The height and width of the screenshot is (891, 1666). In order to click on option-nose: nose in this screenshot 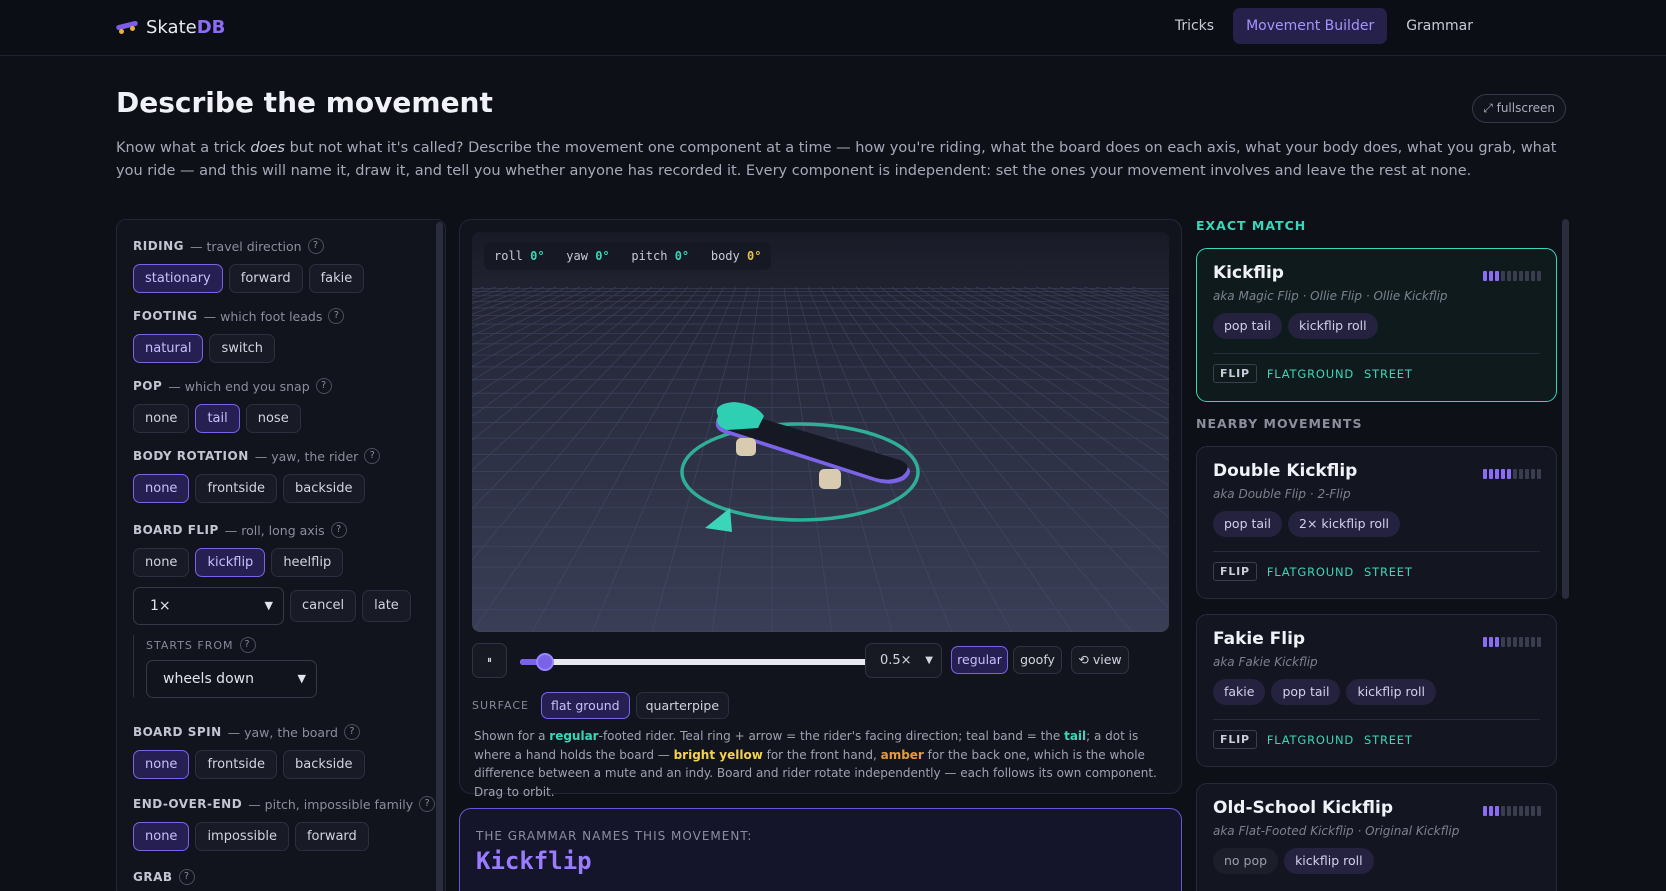, I will do `click(273, 418)`.